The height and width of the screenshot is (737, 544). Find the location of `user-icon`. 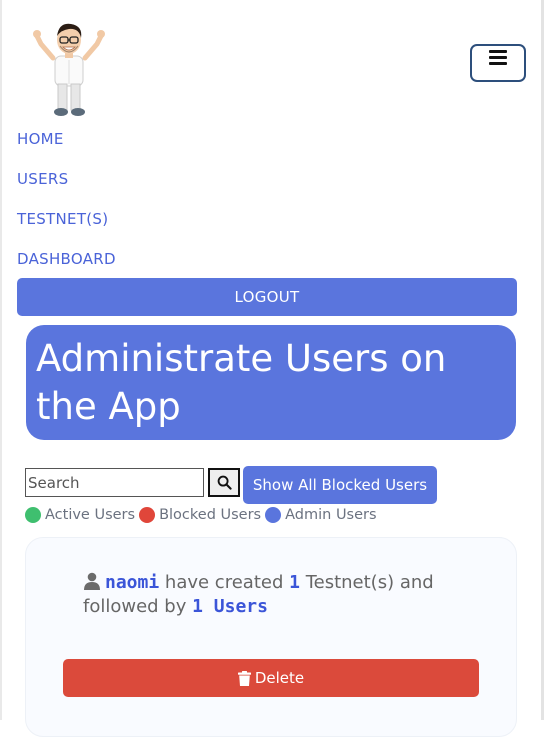

user-icon is located at coordinates (92, 581).